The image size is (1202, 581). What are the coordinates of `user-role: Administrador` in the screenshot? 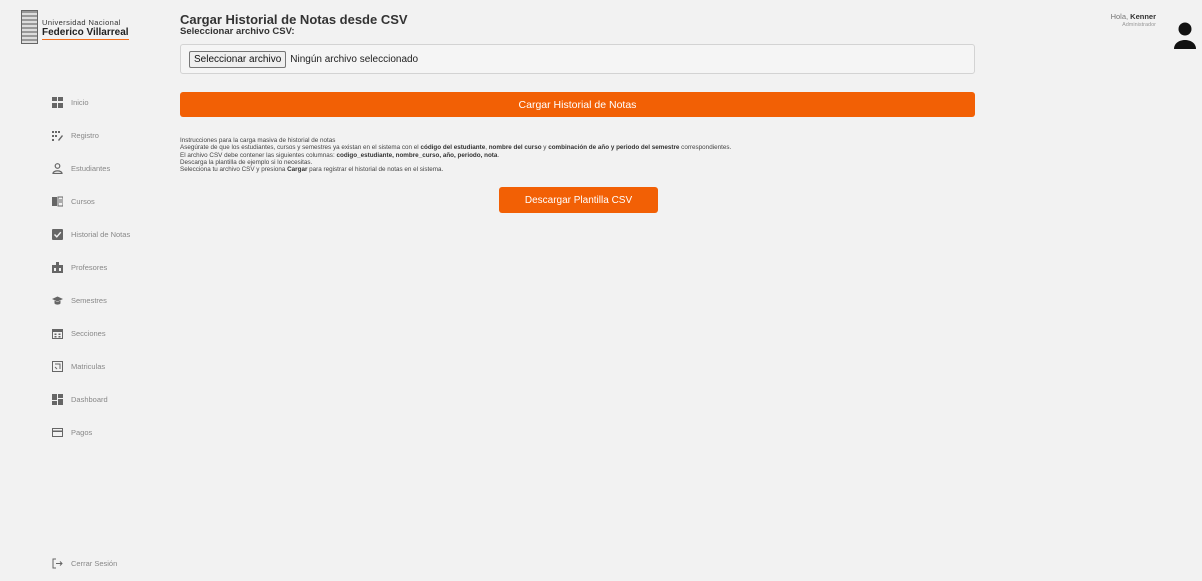 It's located at (1139, 25).